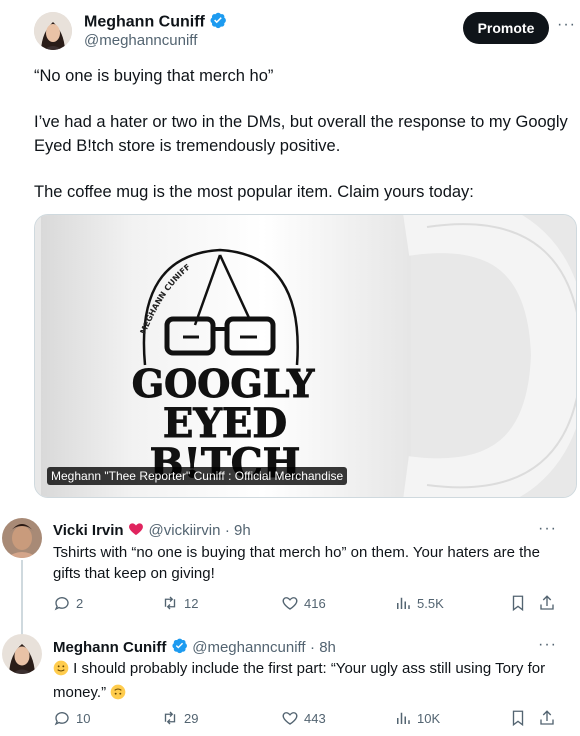  What do you see at coordinates (191, 603) in the screenshot?
I see `reply-1-retweet-count: 12` at bounding box center [191, 603].